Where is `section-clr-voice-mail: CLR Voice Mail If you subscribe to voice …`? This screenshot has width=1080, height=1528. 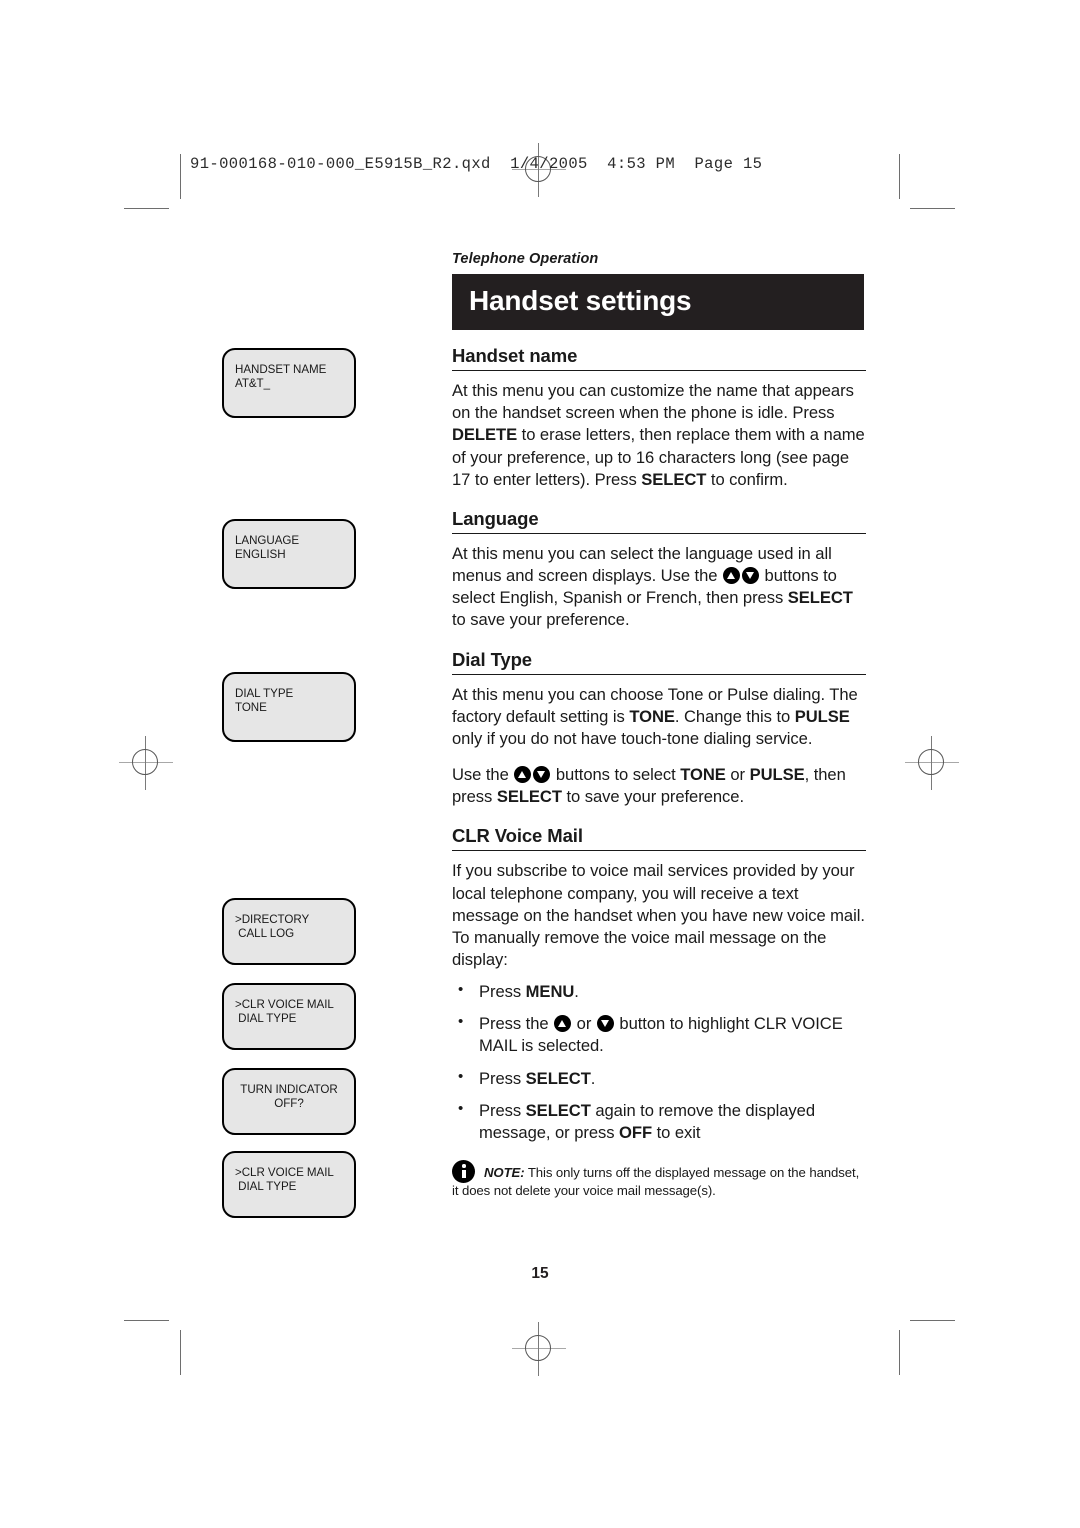
section-clr-voice-mail: CLR Voice Mail If you subscribe to voice … is located at coordinates (659, 1012).